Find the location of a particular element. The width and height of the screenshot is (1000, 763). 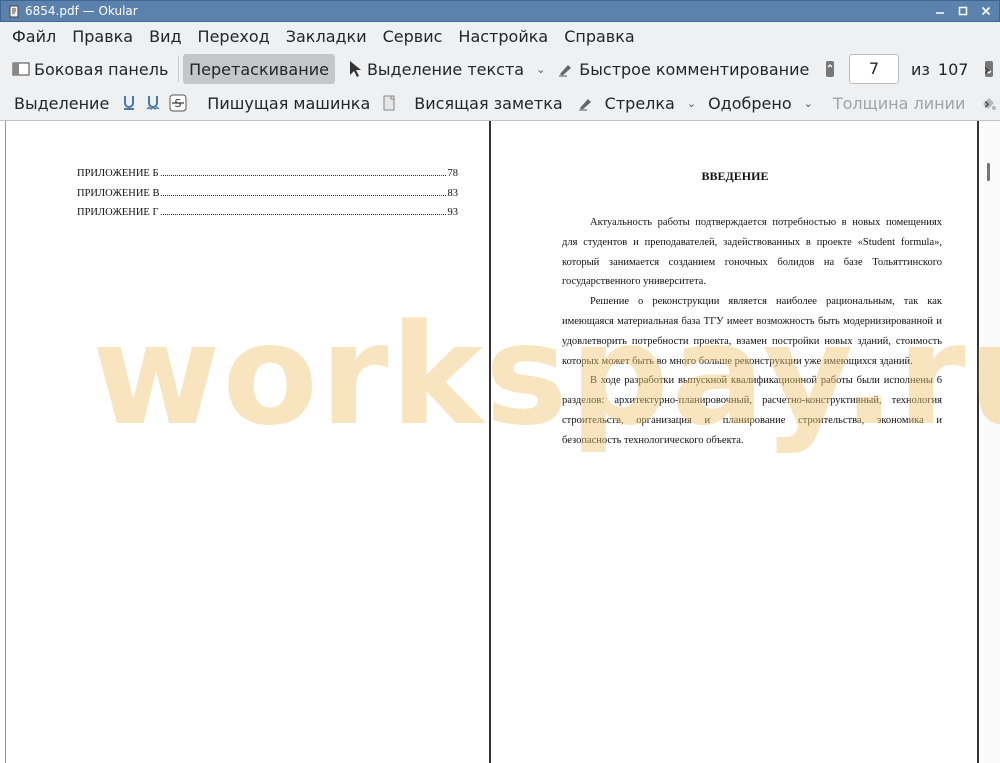

toc-page: 93 is located at coordinates (453, 212).